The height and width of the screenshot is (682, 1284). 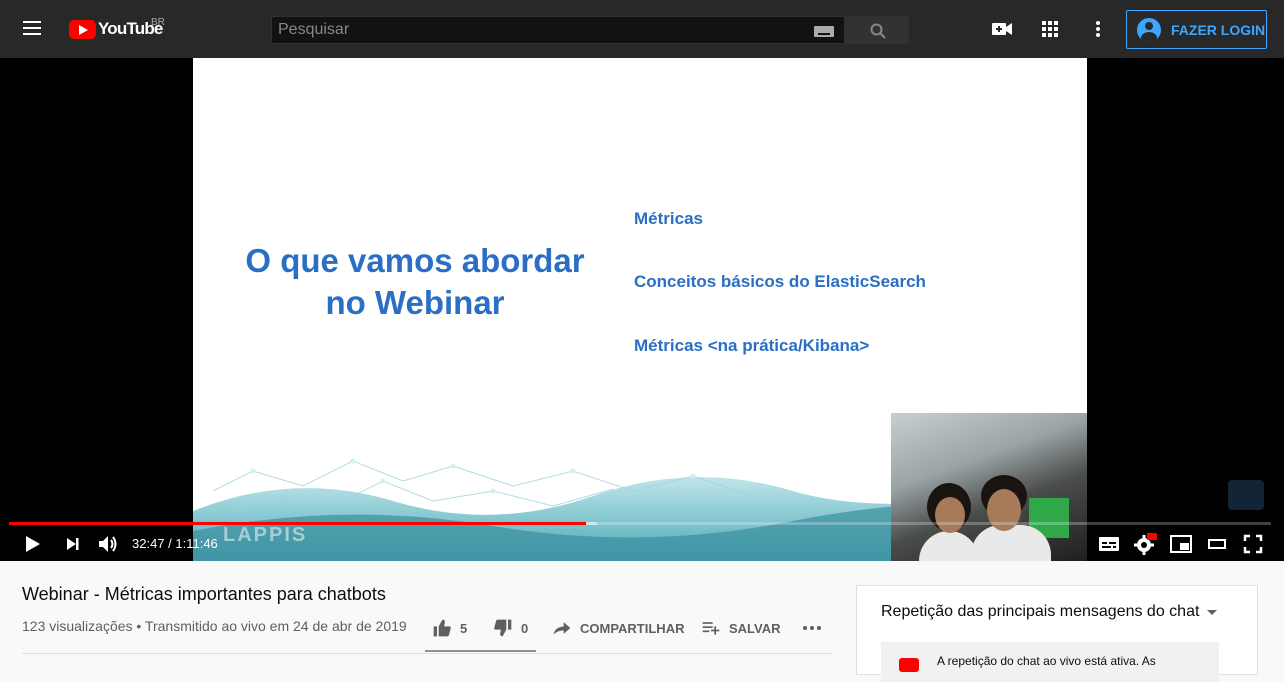 I want to click on menu-icon, so click(x=33, y=29).